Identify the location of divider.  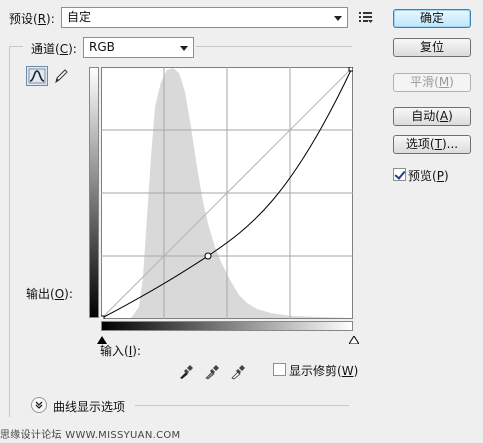
(242, 405).